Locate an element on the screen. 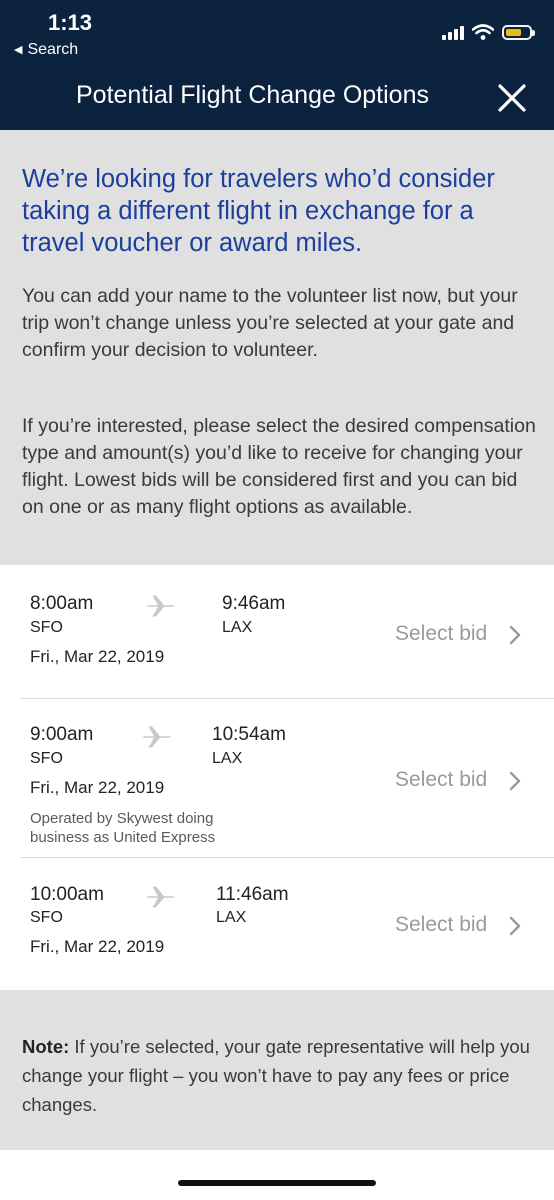 The width and height of the screenshot is (554, 1200). note-label: Note: is located at coordinates (46, 1046).